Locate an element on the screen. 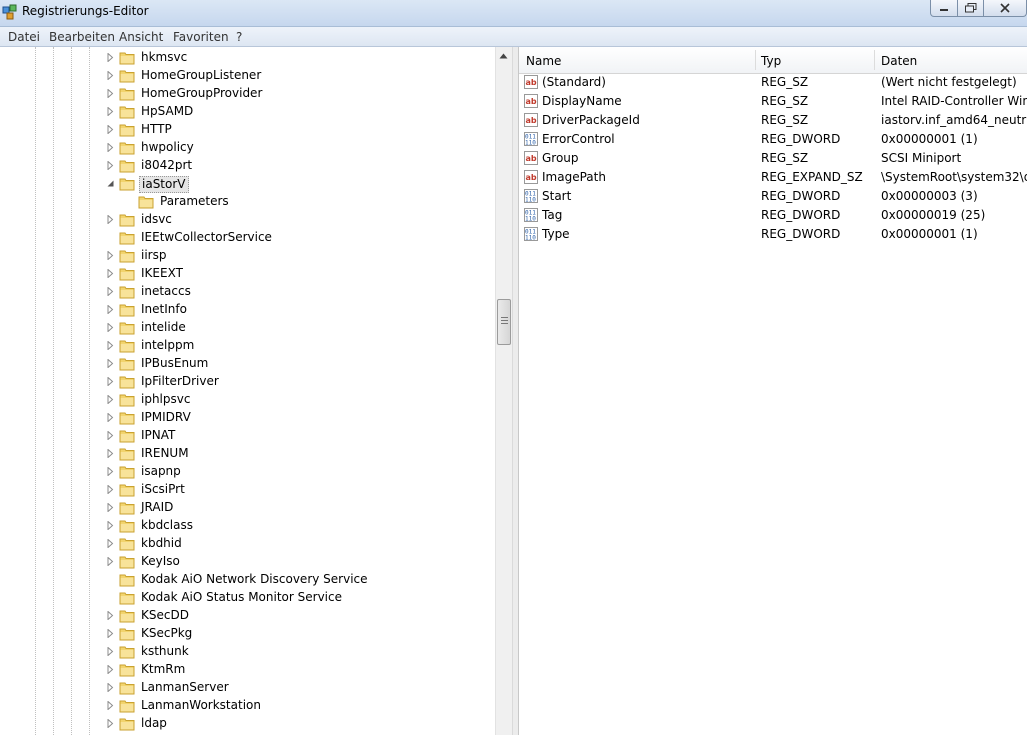  maximize-button is located at coordinates (970, 8).